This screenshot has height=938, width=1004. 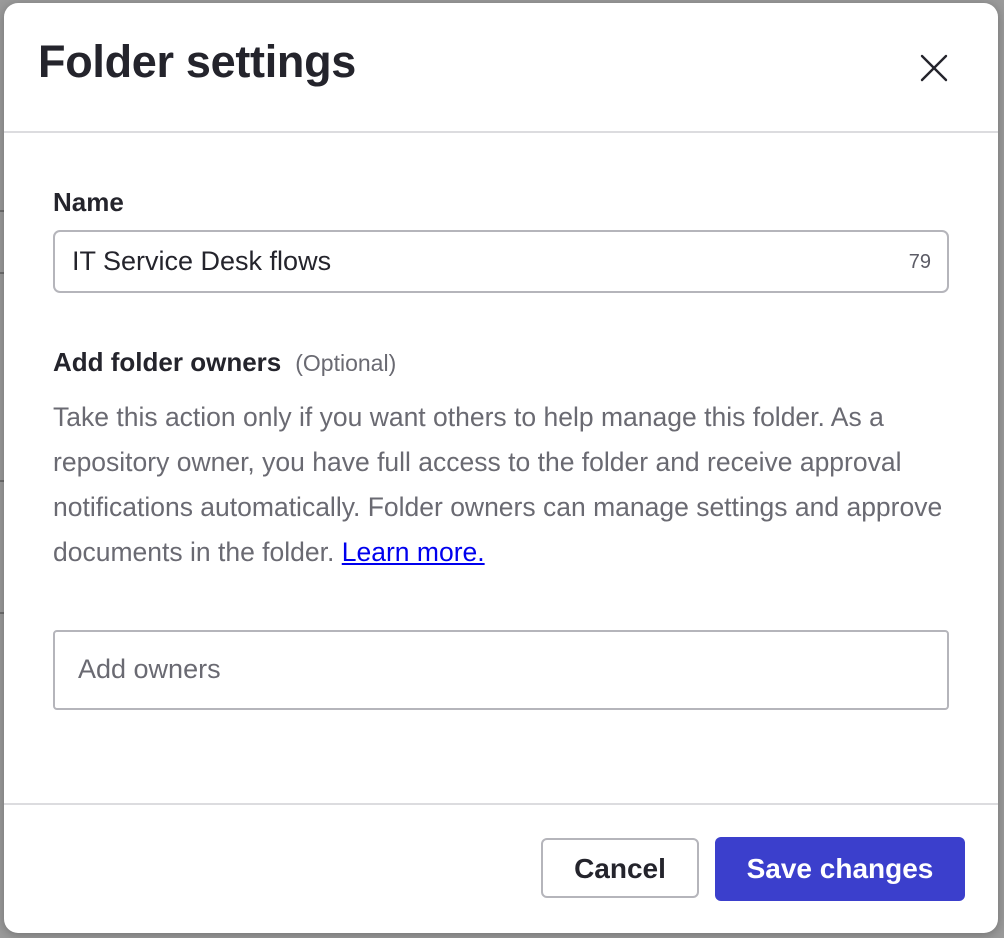 I want to click on save-changes-button: Save changes, so click(x=840, y=869).